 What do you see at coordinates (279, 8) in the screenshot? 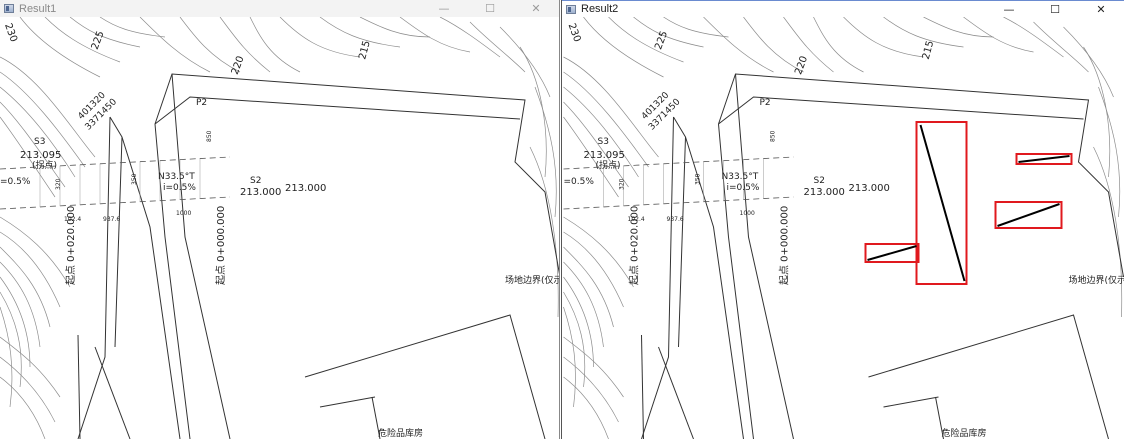
I see `title-bar: Result1 — ☐ ✕` at bounding box center [279, 8].